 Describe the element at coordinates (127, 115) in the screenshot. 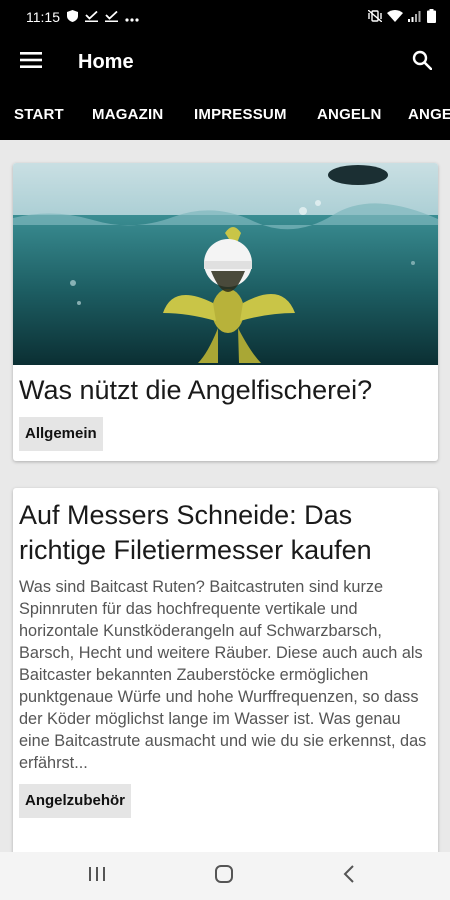

I see `tab-magazin: MAGAZIN` at that location.